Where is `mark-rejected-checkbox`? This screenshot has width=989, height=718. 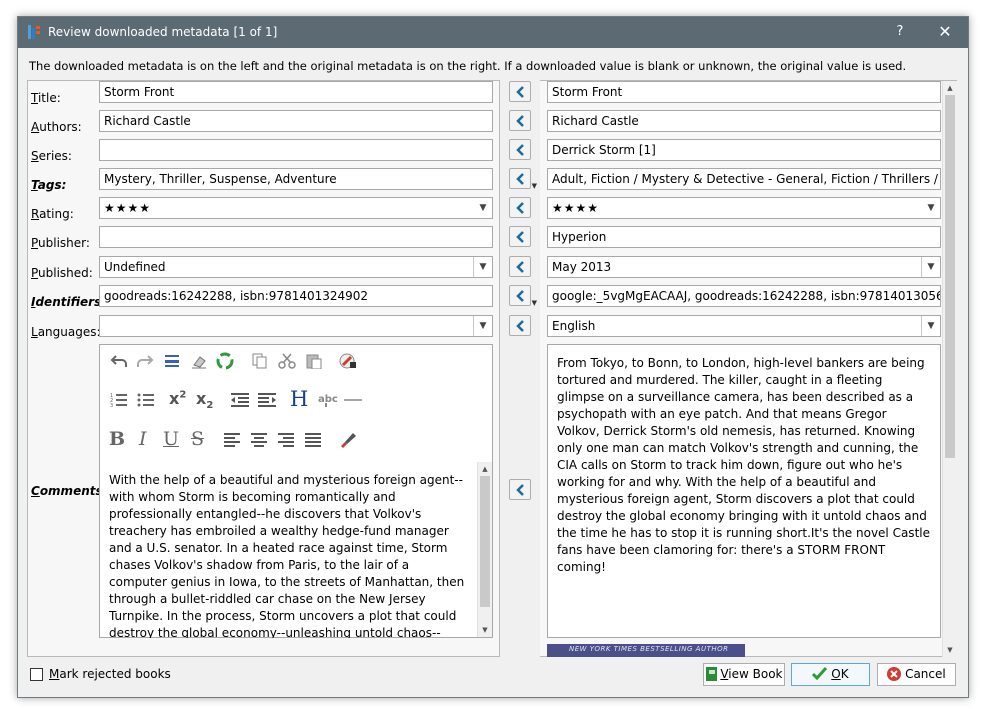
mark-rejected-checkbox is located at coordinates (36, 674).